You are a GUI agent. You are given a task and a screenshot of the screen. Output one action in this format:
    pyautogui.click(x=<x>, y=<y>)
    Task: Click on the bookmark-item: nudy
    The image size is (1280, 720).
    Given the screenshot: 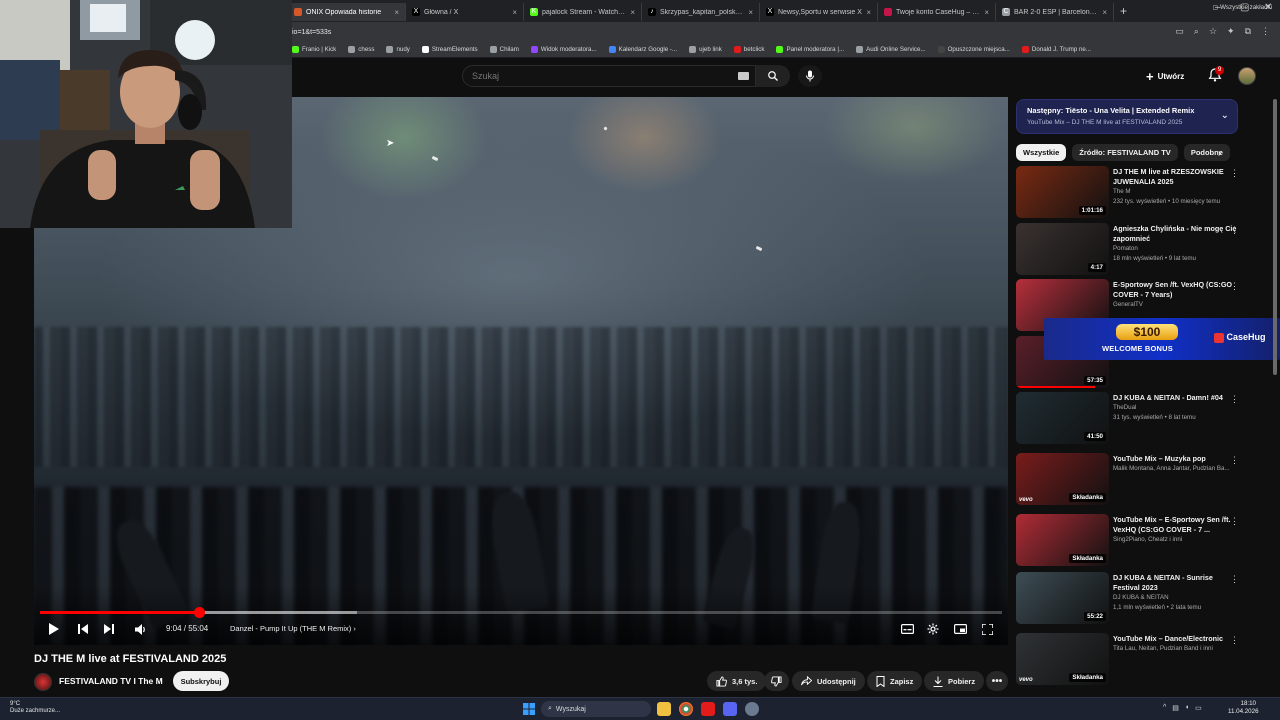 What is the action you would take?
    pyautogui.click(x=398, y=49)
    